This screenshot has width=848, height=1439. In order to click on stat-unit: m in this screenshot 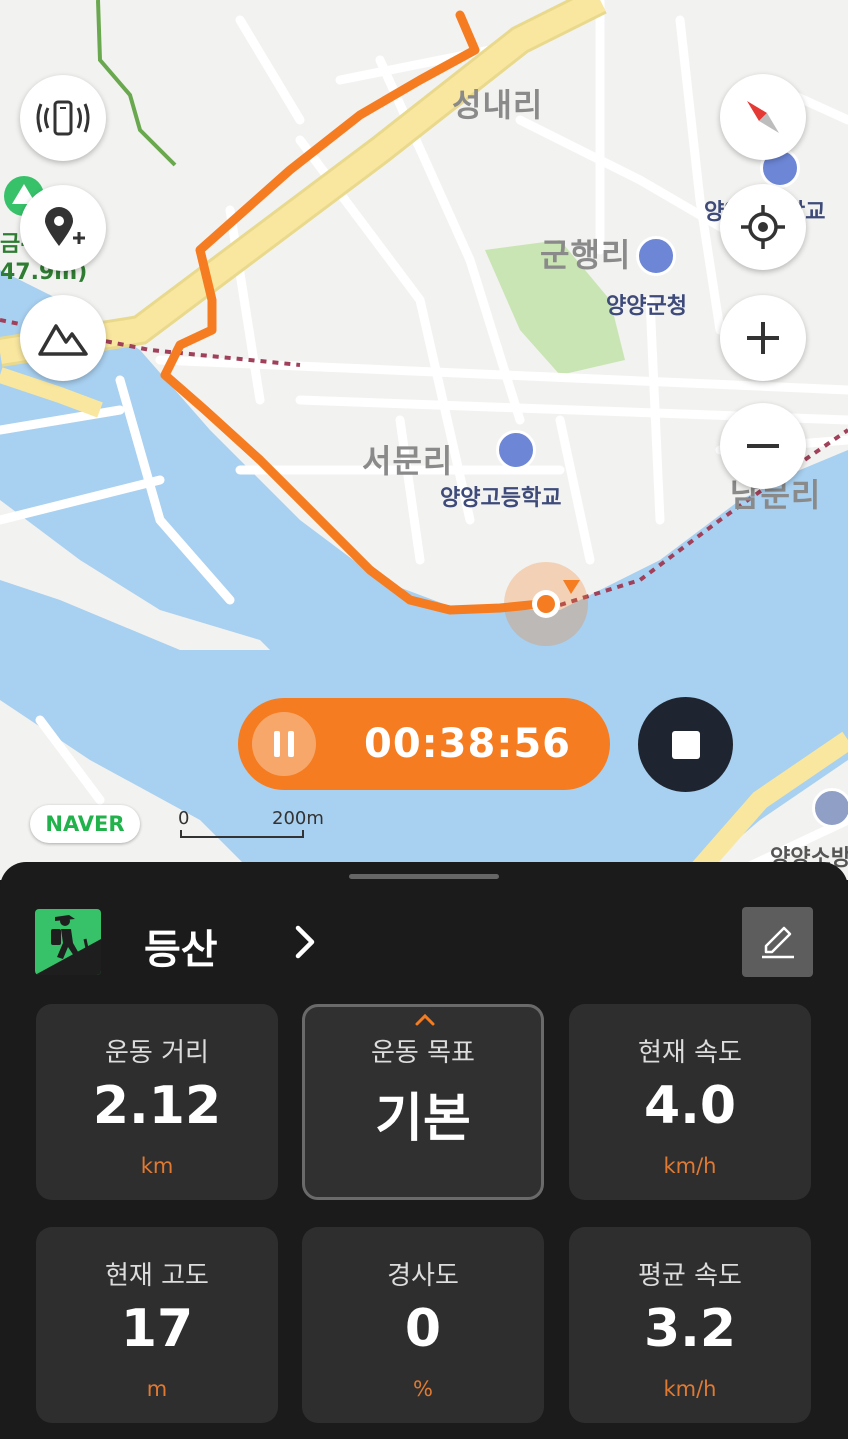, I will do `click(157, 1389)`.